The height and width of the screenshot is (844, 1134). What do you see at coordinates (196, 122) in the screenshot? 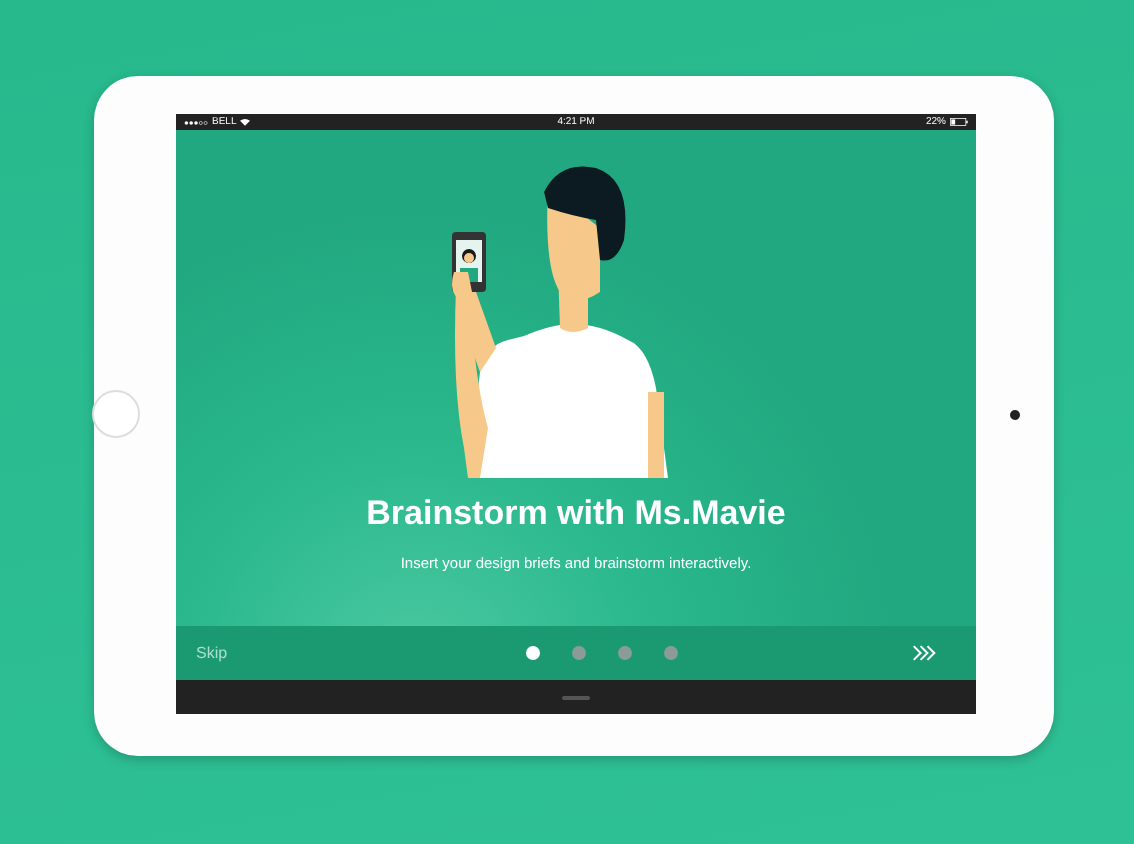
I see `signal-icon` at bounding box center [196, 122].